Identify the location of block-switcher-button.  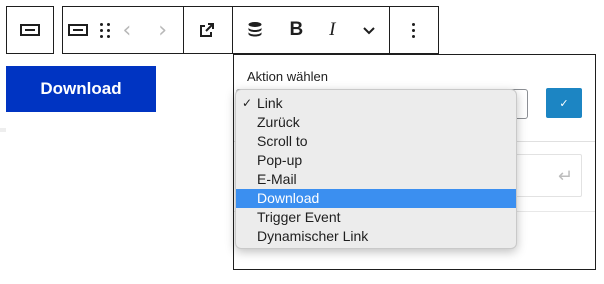
(78, 30).